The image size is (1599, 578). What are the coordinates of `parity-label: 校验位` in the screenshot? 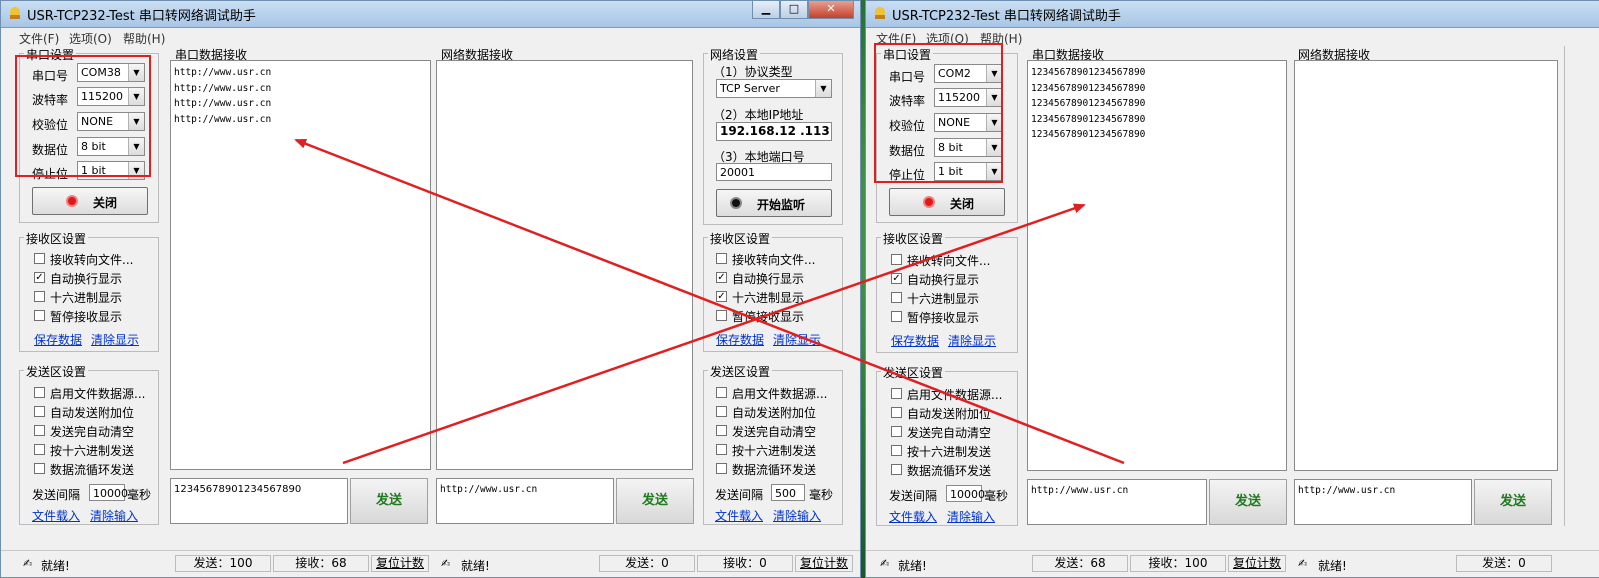 It's located at (50, 125).